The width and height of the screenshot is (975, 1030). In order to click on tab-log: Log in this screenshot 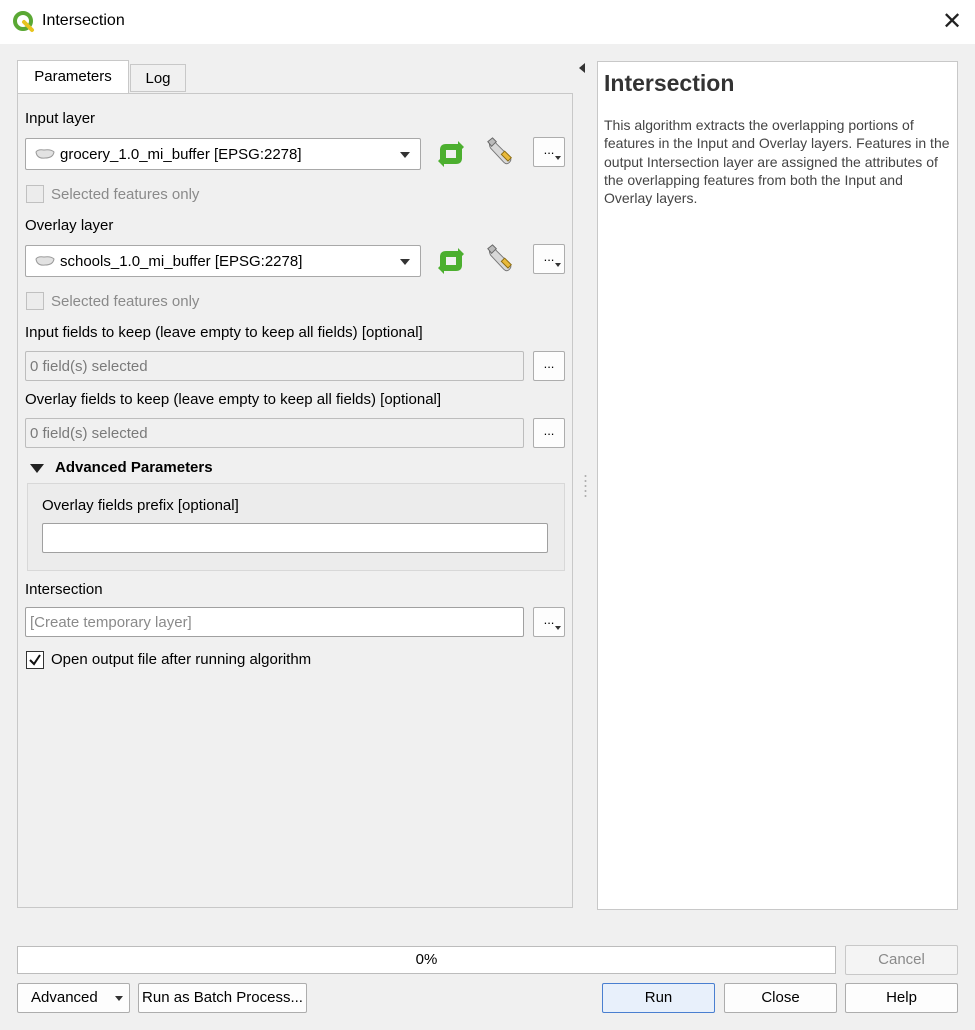, I will do `click(158, 78)`.